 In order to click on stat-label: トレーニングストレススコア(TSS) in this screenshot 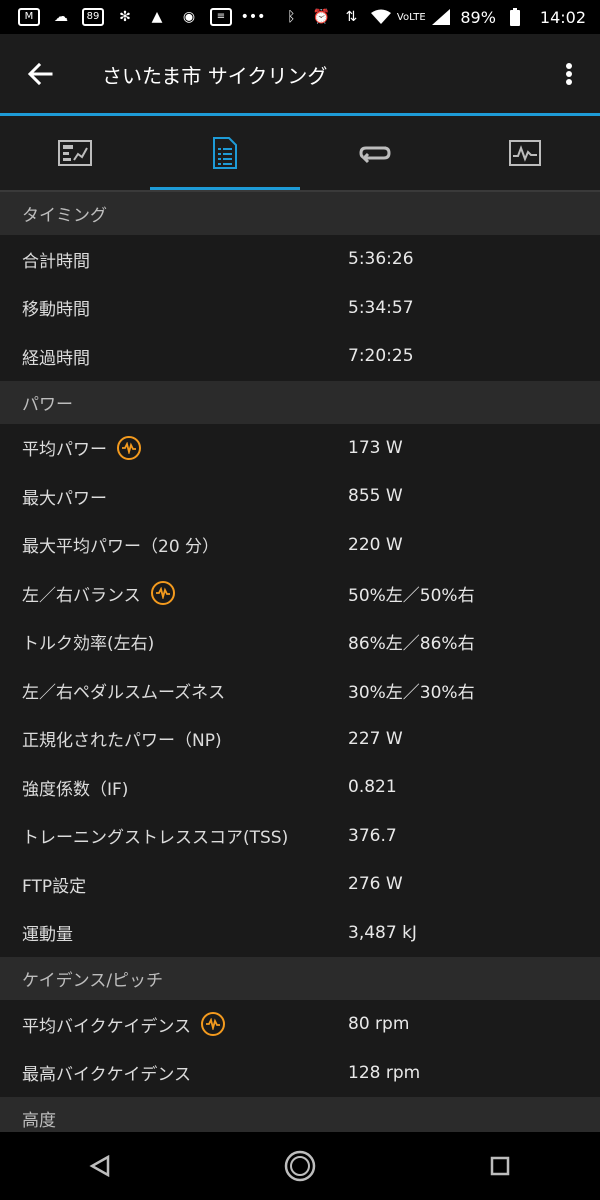, I will do `click(155, 838)`.